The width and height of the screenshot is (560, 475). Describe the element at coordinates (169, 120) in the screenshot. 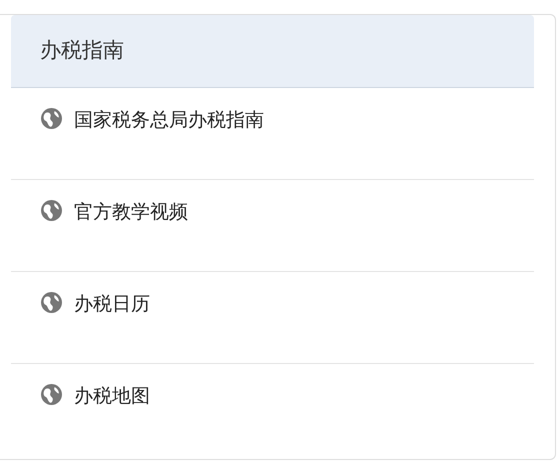

I see `guide-link: 国家税务总局办税指南` at that location.